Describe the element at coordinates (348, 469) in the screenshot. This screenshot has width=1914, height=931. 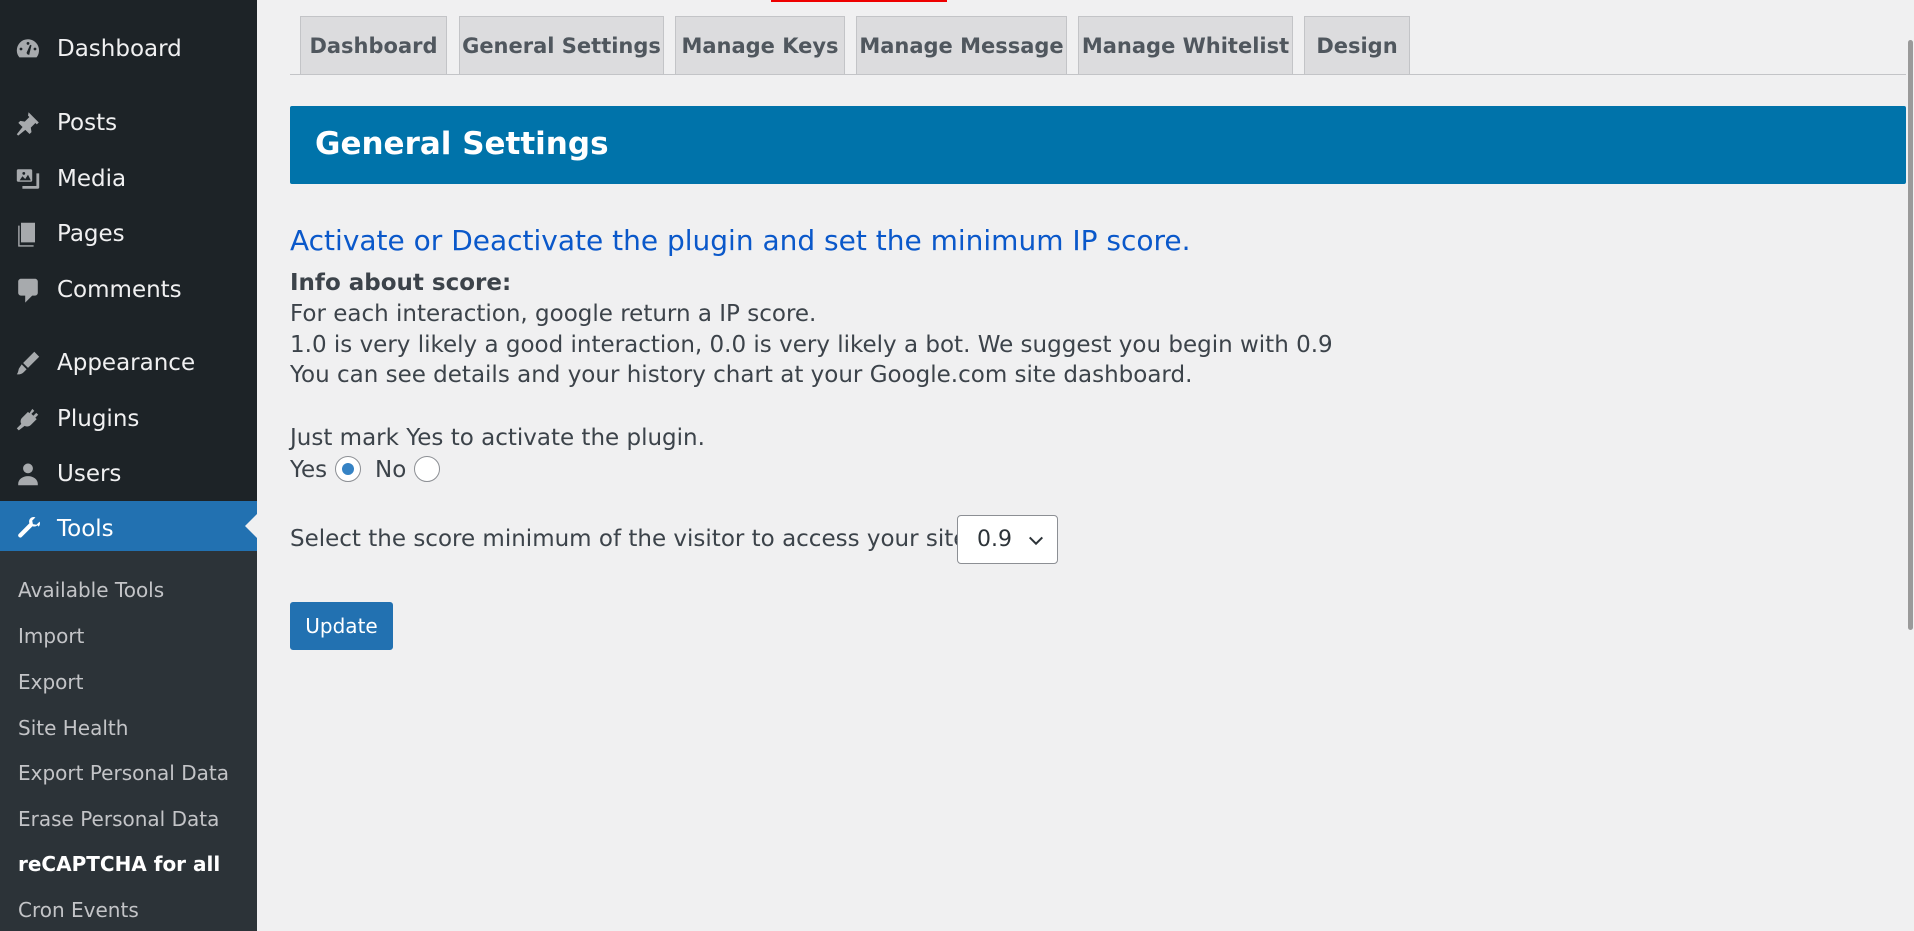
I see `yes-radio` at that location.